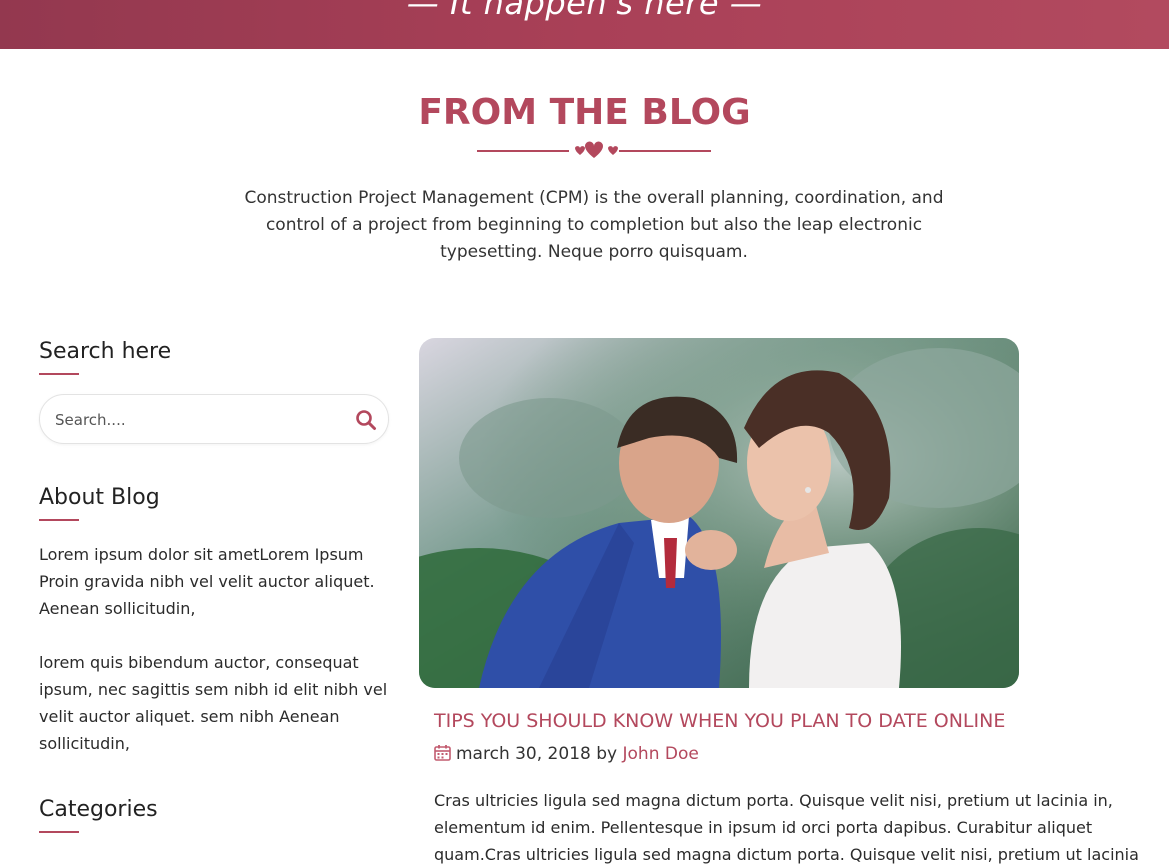  Describe the element at coordinates (442, 753) in the screenshot. I see `calendar-icon` at that location.